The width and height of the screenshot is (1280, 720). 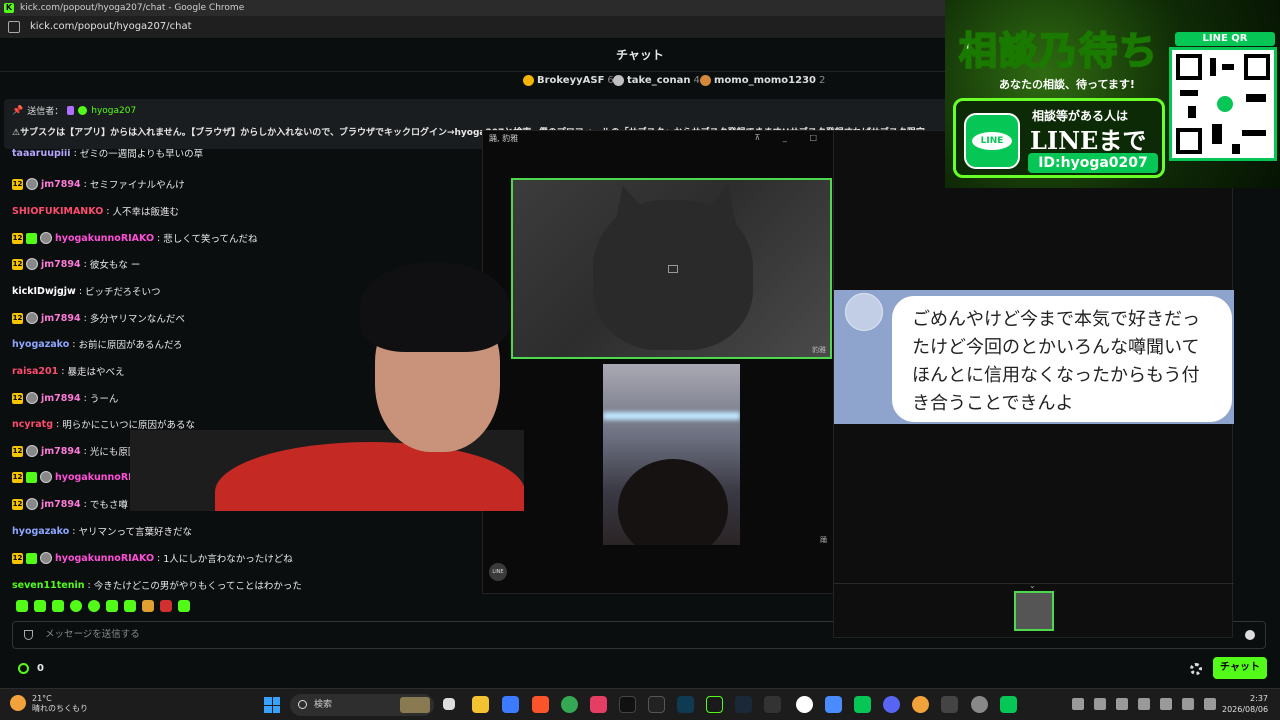 What do you see at coordinates (31, 238) in the screenshot?
I see `gifter-badge-icon` at bounding box center [31, 238].